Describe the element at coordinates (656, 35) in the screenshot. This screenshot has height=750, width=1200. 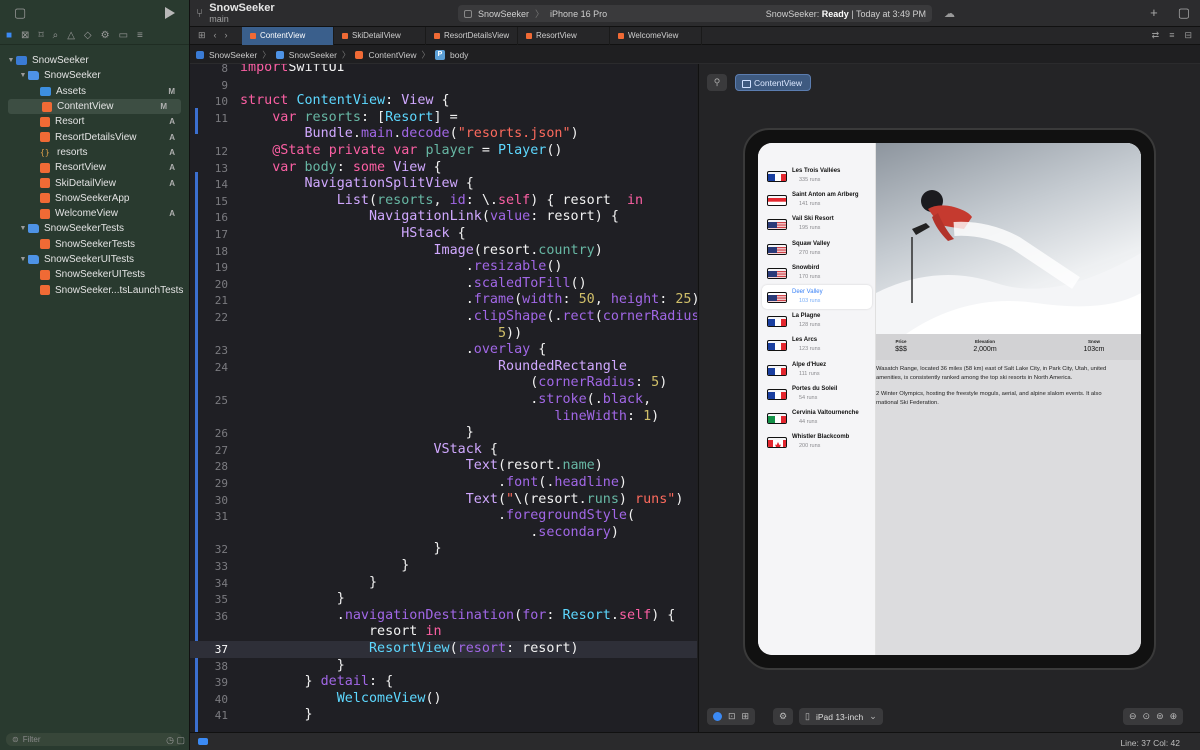
I see `tab-welcomeview: WelcomeView` at that location.